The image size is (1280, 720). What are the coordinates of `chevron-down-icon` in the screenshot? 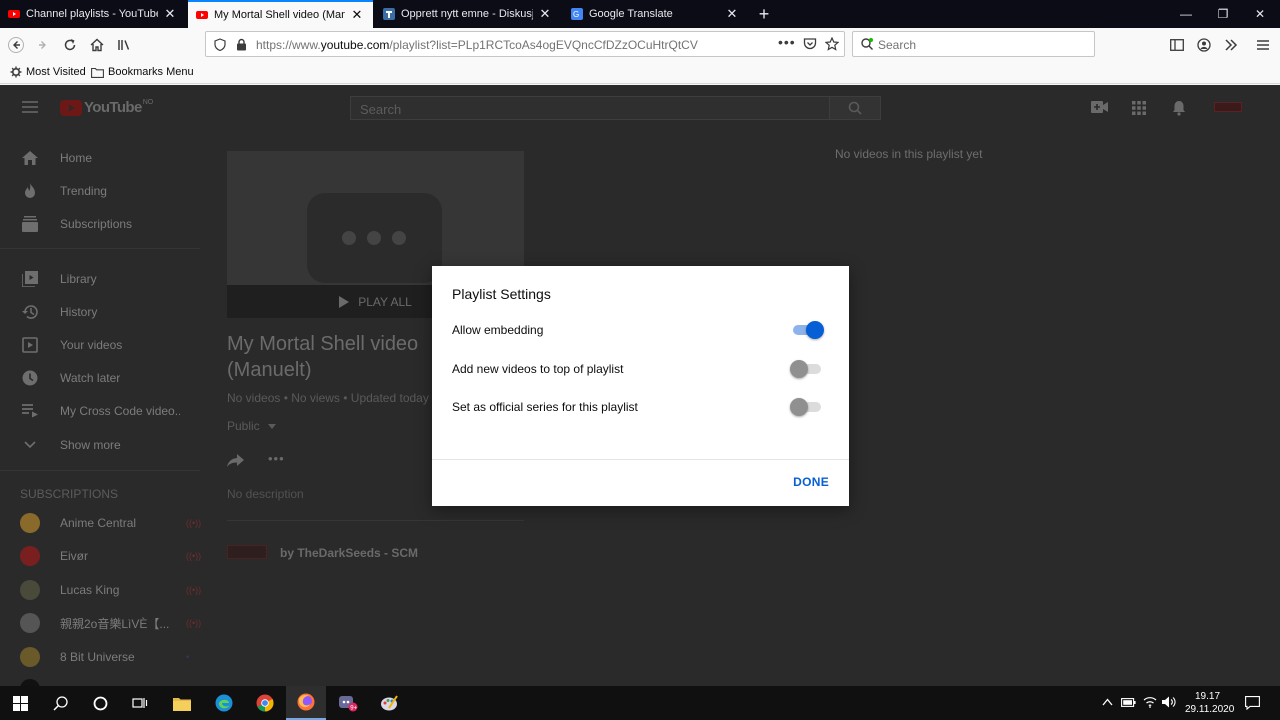 It's located at (30, 445).